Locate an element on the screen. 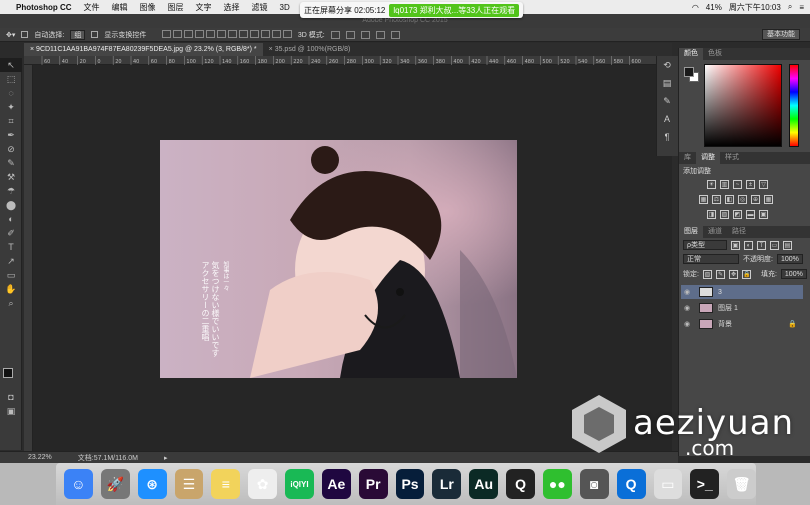 The image size is (810, 505). battery-percent: 41% is located at coordinates (714, 7).